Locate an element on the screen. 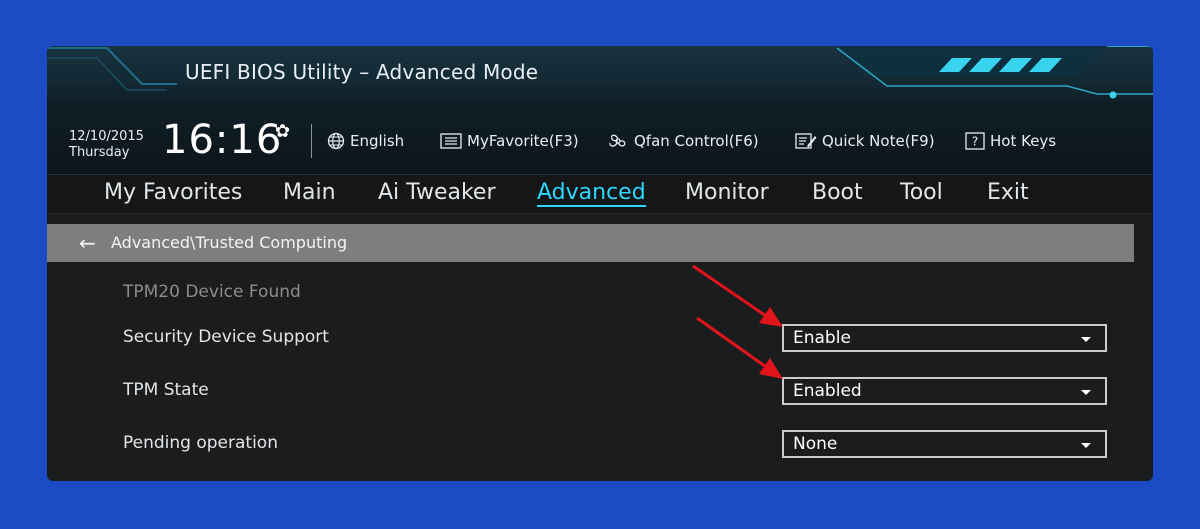 Image resolution: width=1200 pixels, height=529 pixels. title-bar: UEFI BIOS Utility – Advanced Mode is located at coordinates (600, 76).